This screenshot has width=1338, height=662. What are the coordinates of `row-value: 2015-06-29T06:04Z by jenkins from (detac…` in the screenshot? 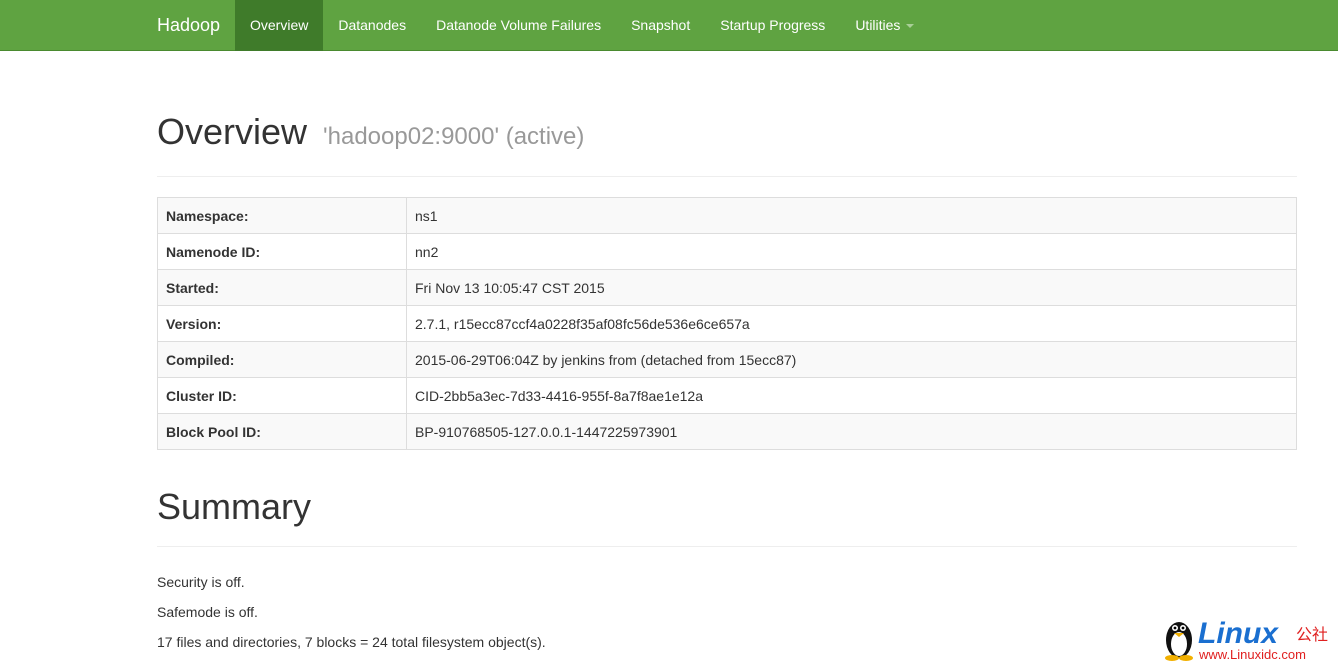 It's located at (851, 359).